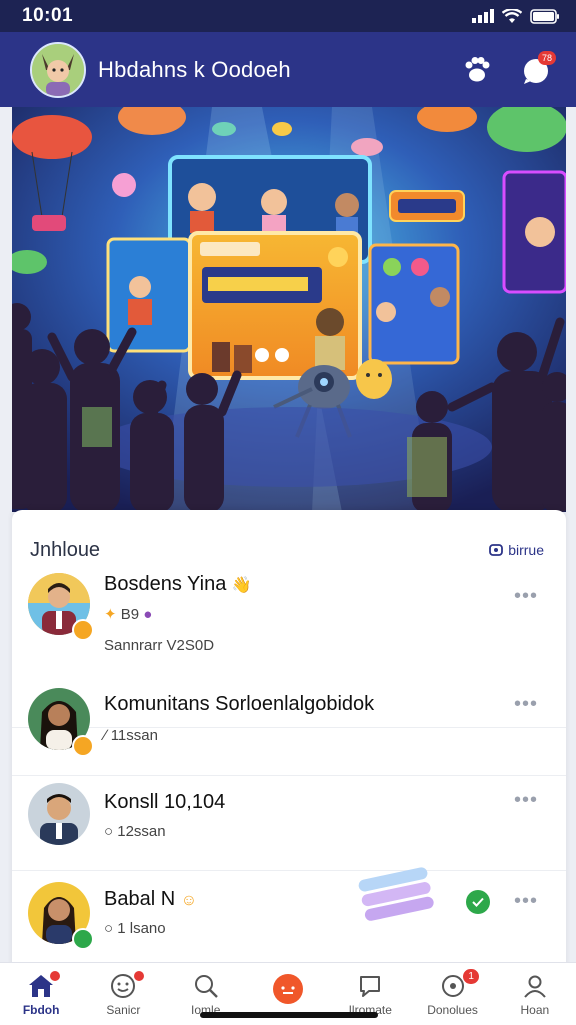 This screenshot has height=1025, width=576. Describe the element at coordinates (483, 16) in the screenshot. I see `signal-icon` at that location.